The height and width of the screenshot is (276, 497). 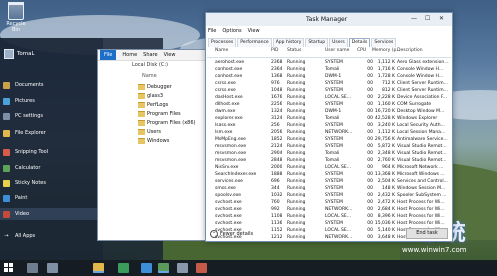 I want to click on menu-file: File, so click(x=212, y=31).